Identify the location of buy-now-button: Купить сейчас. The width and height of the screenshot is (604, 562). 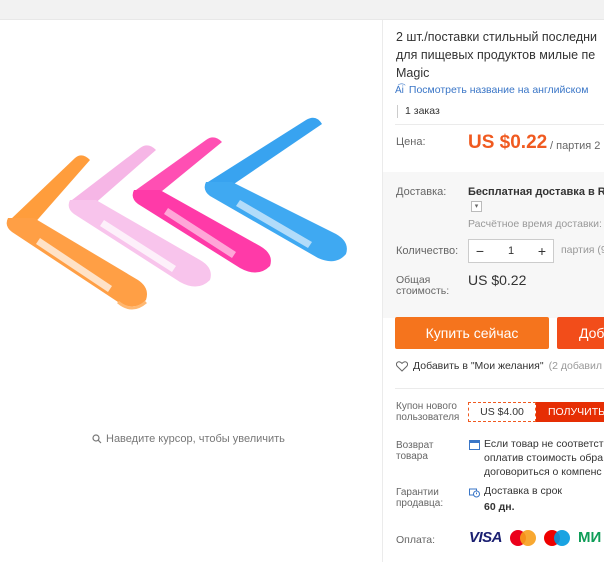
(472, 333).